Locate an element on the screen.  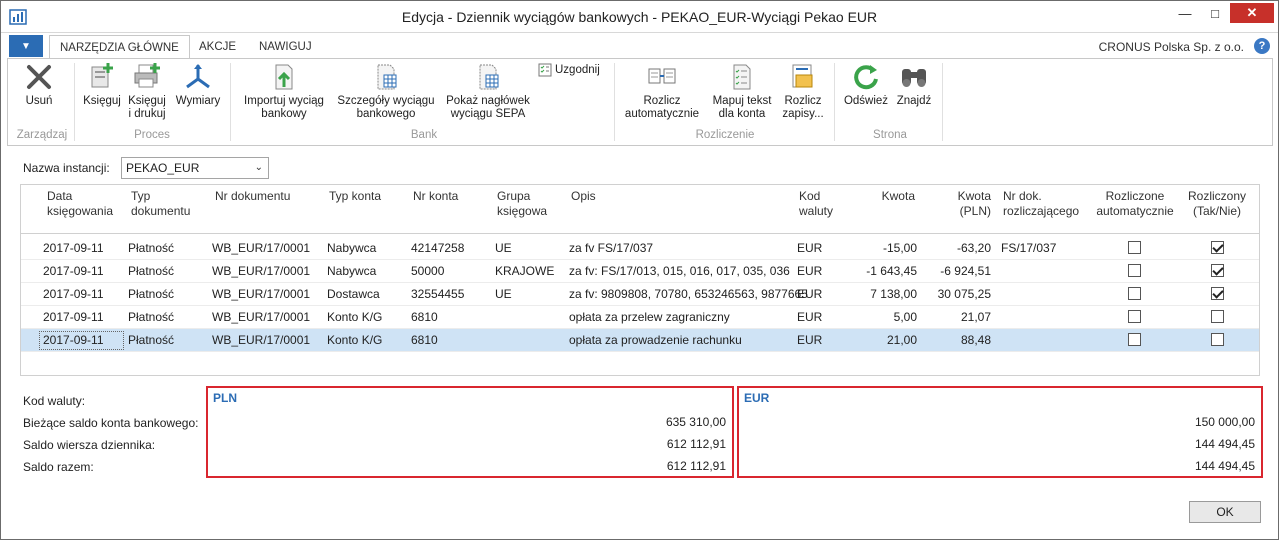
cell-kwotapln: 88,48 is located at coordinates (956, 340).